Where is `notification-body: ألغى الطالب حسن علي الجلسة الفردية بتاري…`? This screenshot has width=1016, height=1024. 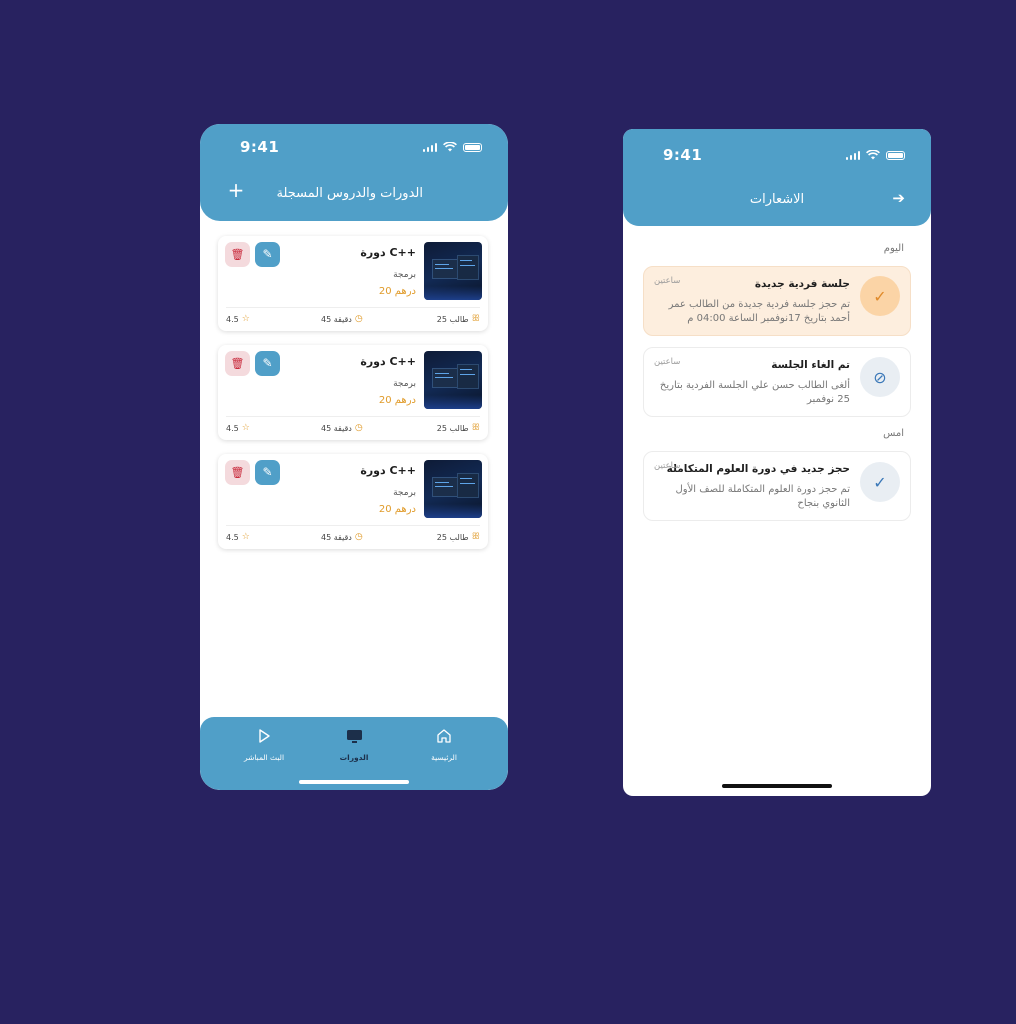 notification-body: ألغى الطالب حسن علي الجلسة الفردية بتاري… is located at coordinates (754, 392).